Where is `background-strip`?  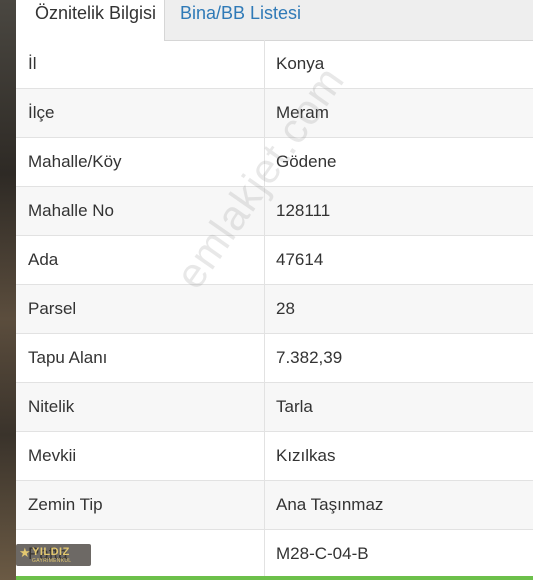 background-strip is located at coordinates (8, 290).